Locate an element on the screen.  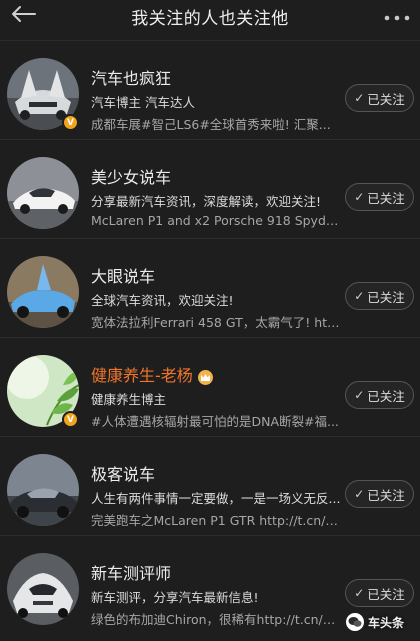
arrow-left-icon is located at coordinates (23, 16).